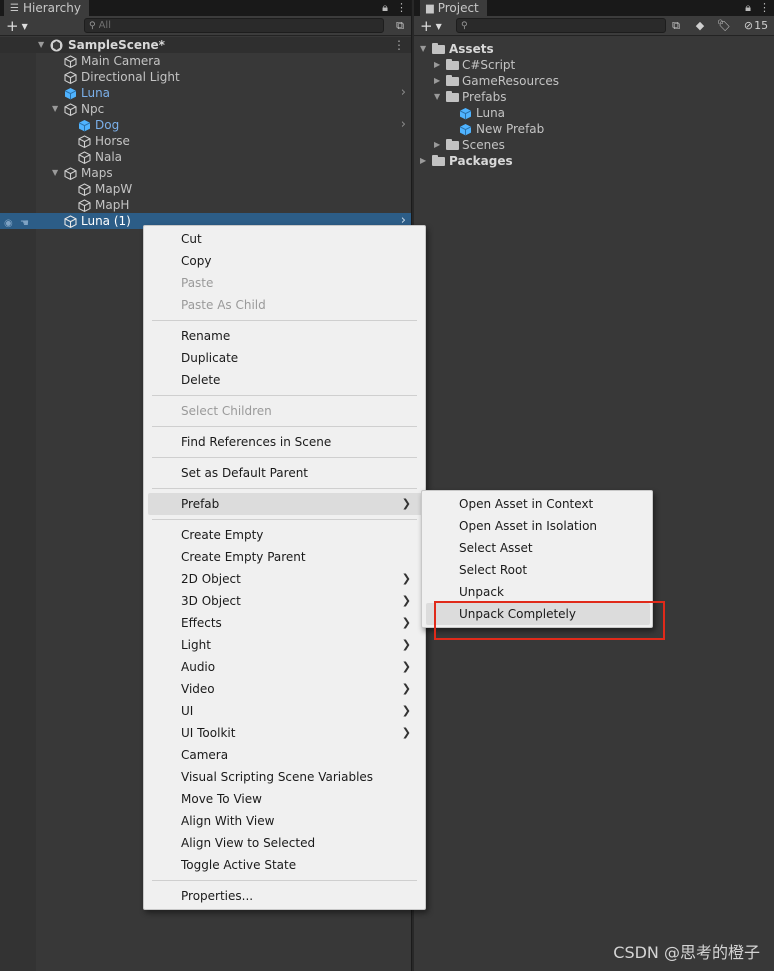  Describe the element at coordinates (205, 173) in the screenshot. I see `tree-item-maps: ▼ Maps` at that location.